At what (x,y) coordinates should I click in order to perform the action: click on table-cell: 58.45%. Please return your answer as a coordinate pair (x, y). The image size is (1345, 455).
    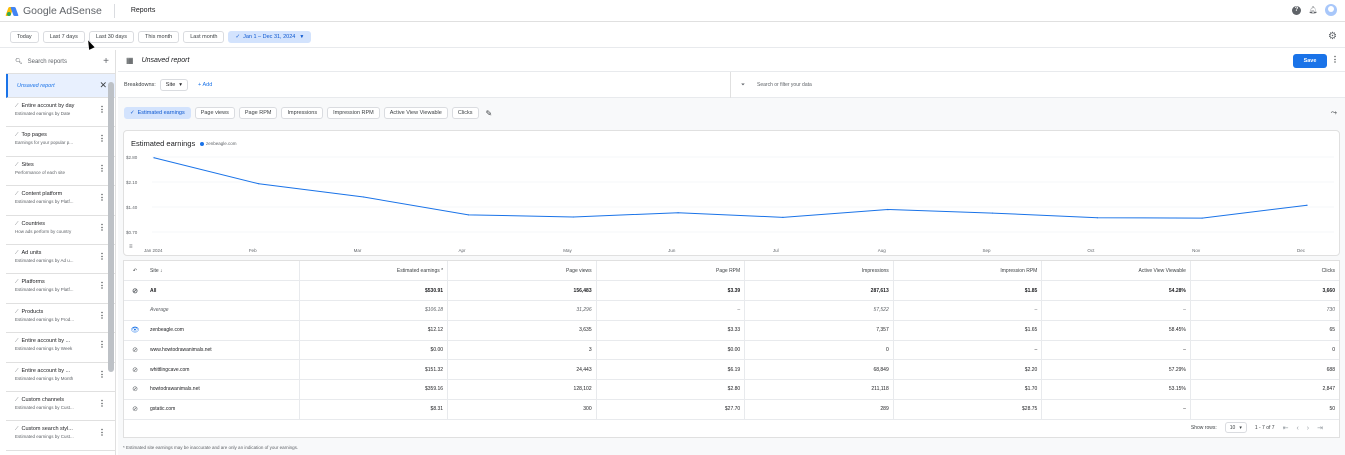
    Looking at the image, I should click on (1116, 330).